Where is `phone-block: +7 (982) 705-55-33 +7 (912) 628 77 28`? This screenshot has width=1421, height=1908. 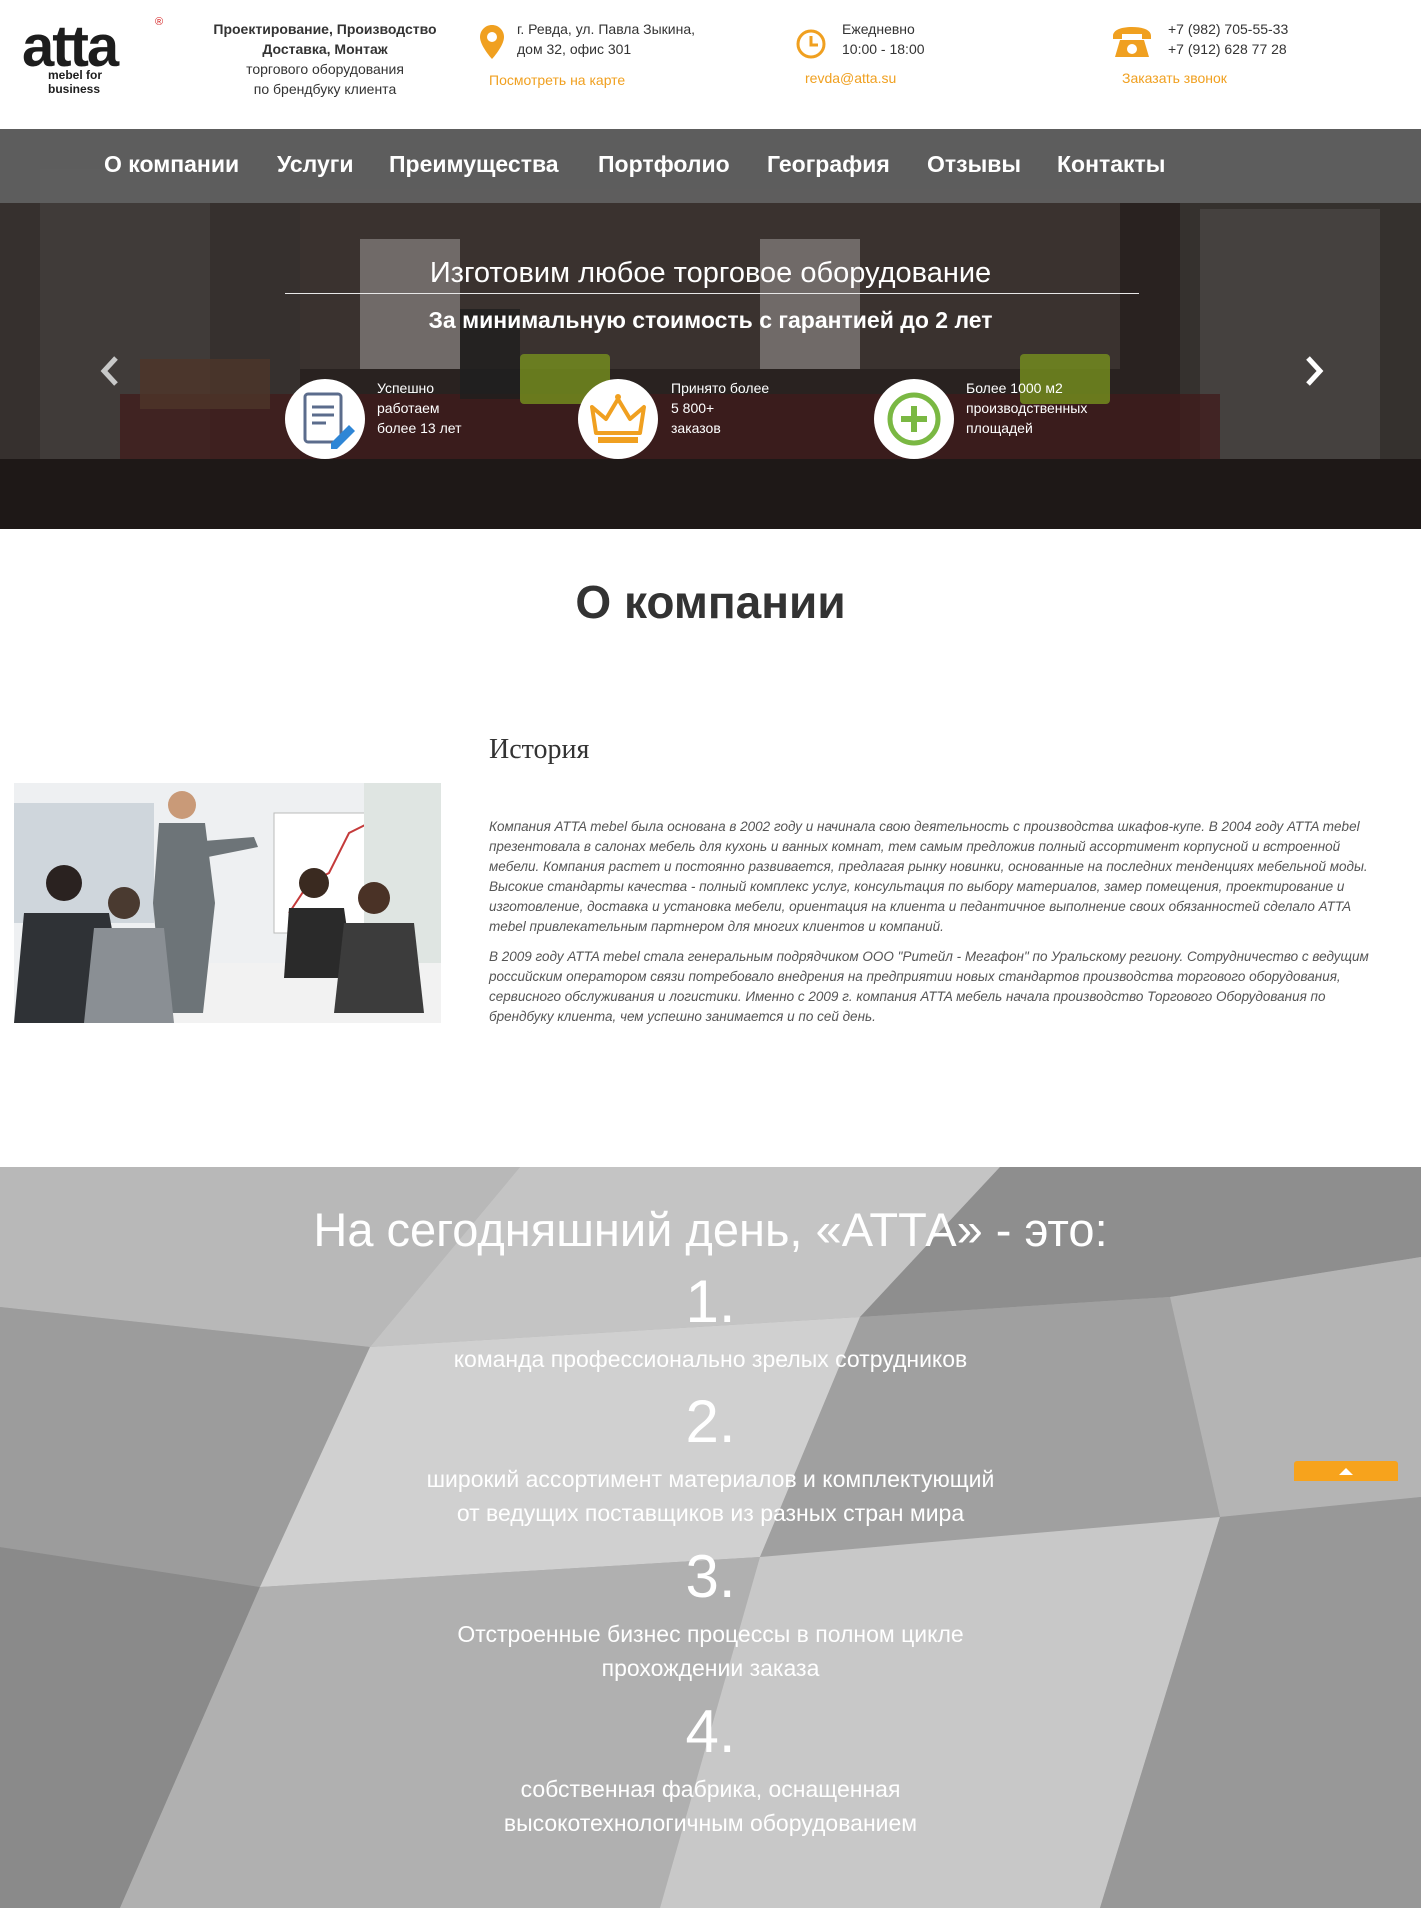 phone-block: +7 (982) 705-55-33 +7 (912) 628 77 28 is located at coordinates (1228, 39).